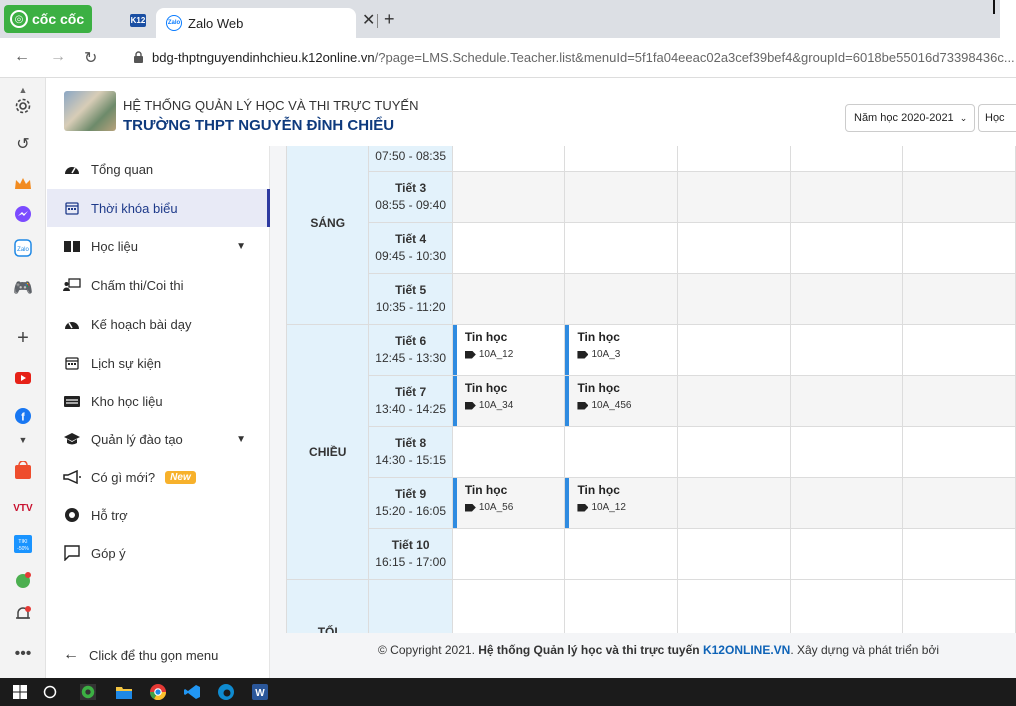 This screenshot has height=706, width=1016. Describe the element at coordinates (192, 692) in the screenshot. I see `vscode-icon` at that location.